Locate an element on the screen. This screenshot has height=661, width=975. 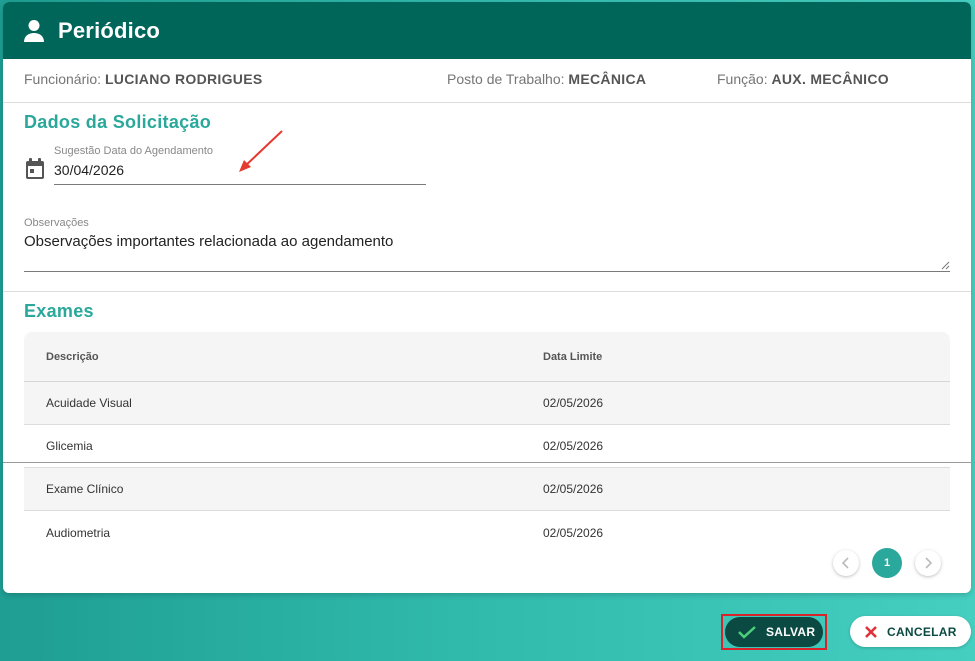
check-icon is located at coordinates (747, 632).